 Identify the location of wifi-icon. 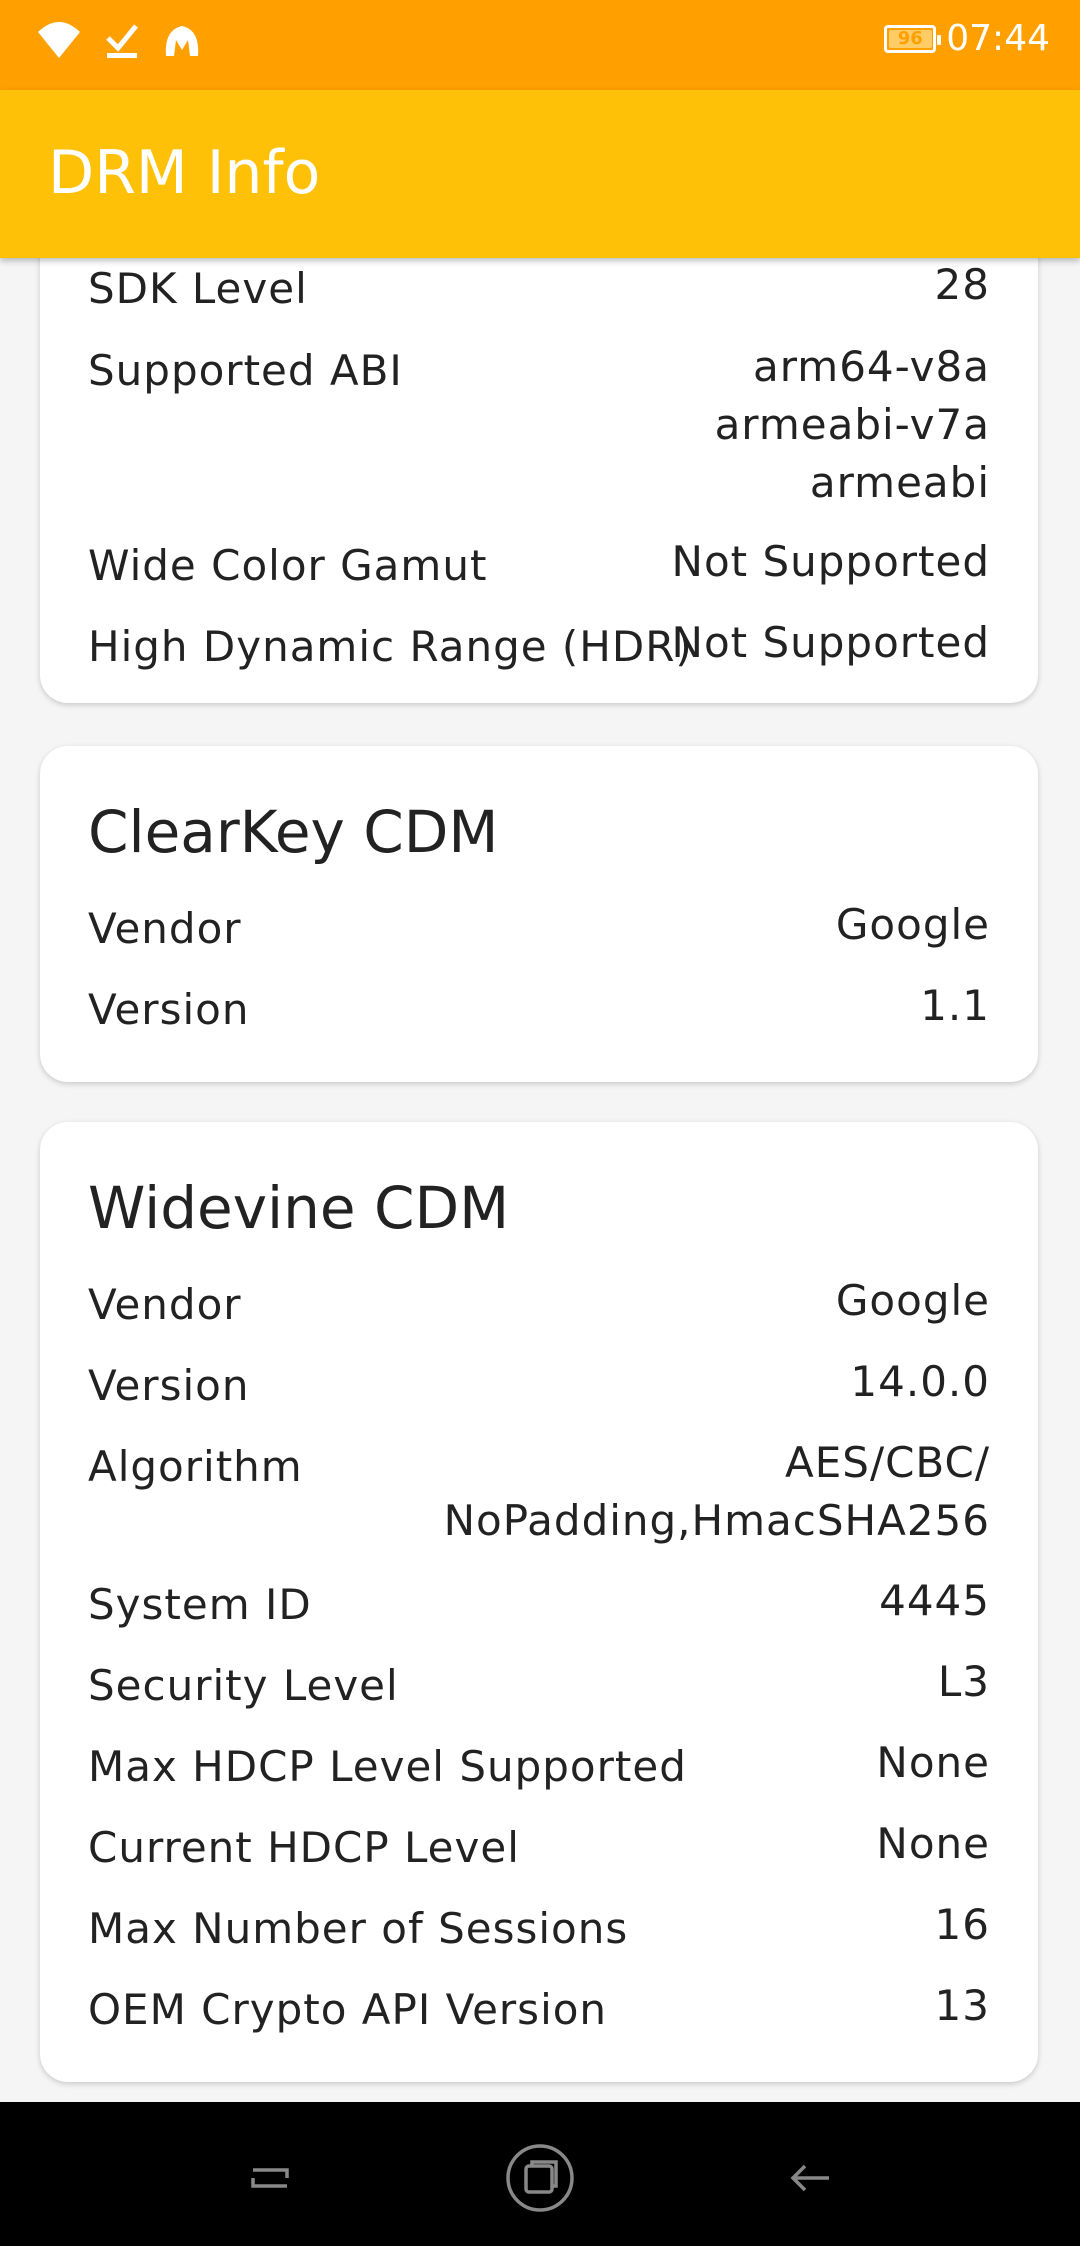
(59, 42).